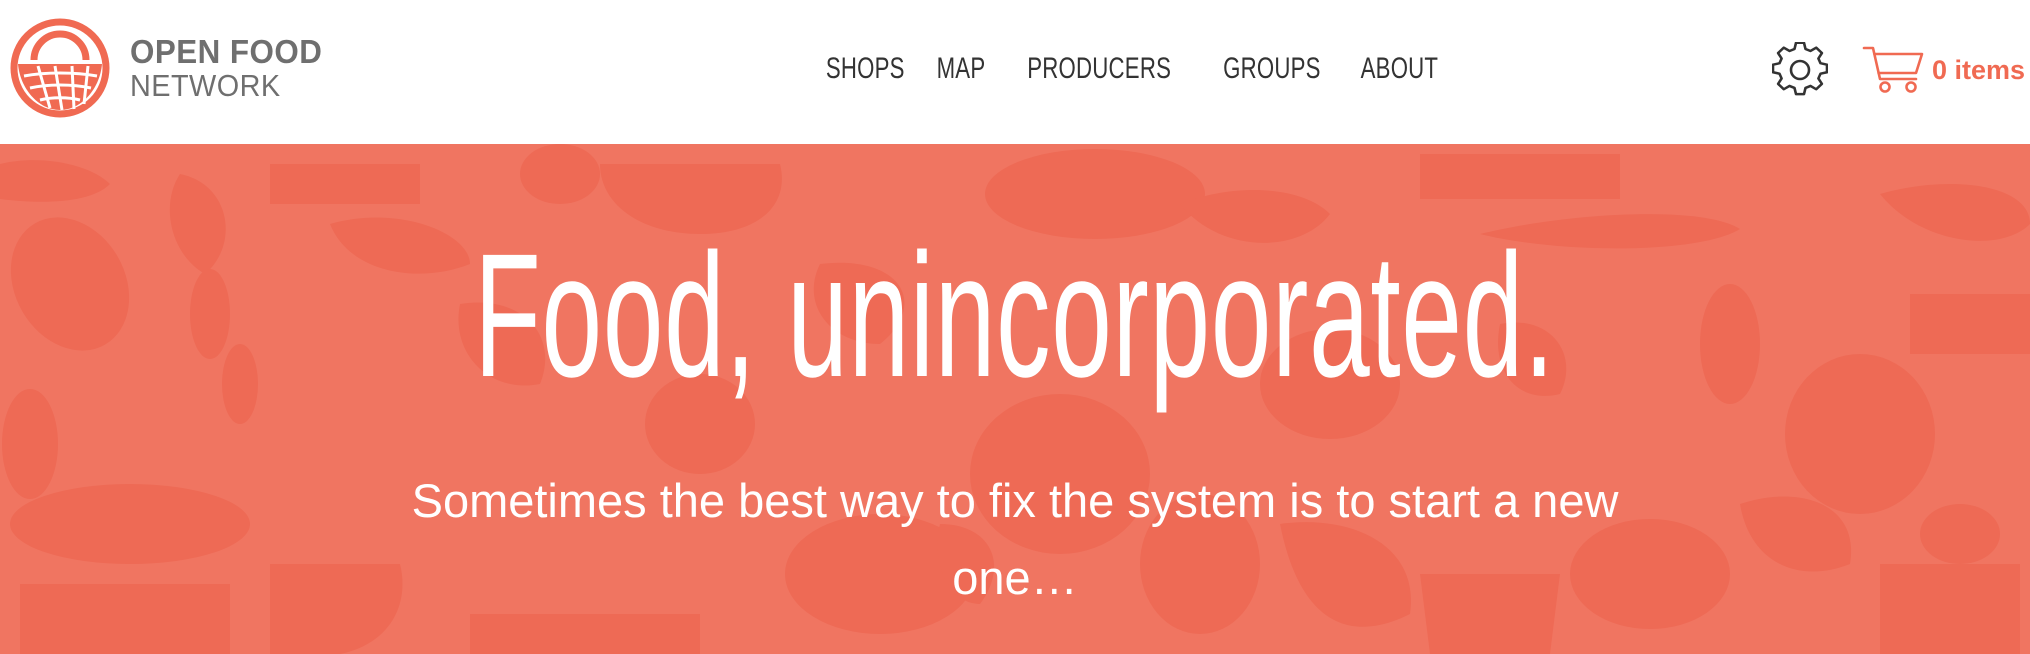 Image resolution: width=2030 pixels, height=654 pixels. What do you see at coordinates (960, 69) in the screenshot?
I see `nav-map: MAP` at bounding box center [960, 69].